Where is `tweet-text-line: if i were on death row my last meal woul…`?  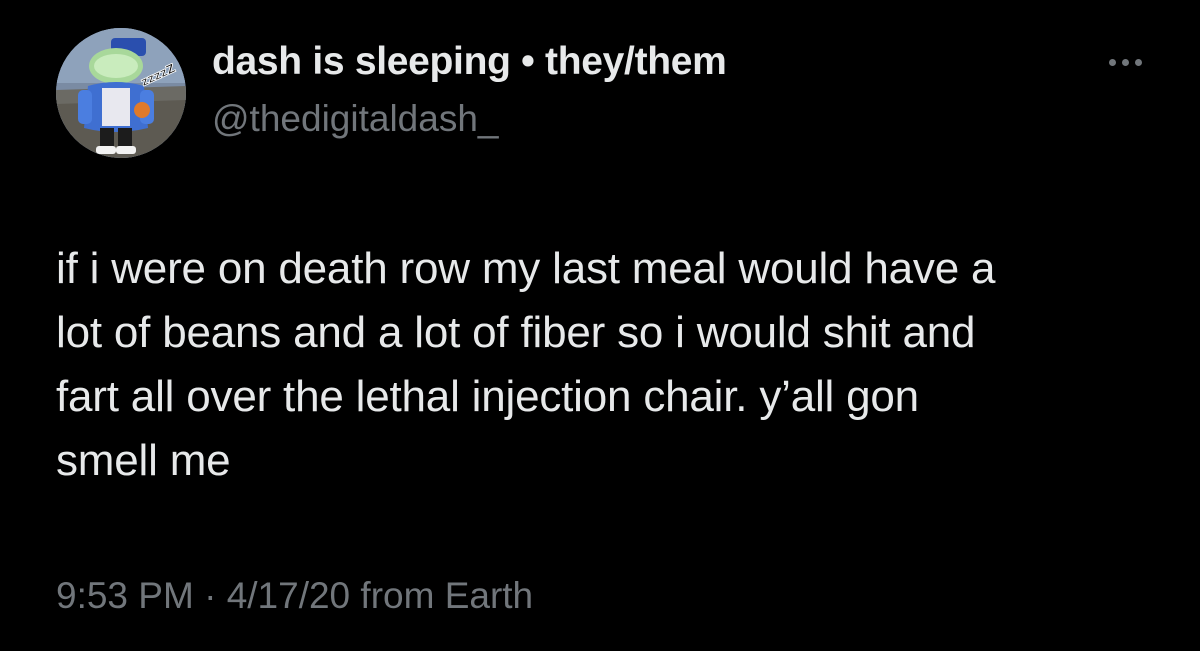 tweet-text-line: if i were on death row my last meal woul… is located at coordinates (526, 268).